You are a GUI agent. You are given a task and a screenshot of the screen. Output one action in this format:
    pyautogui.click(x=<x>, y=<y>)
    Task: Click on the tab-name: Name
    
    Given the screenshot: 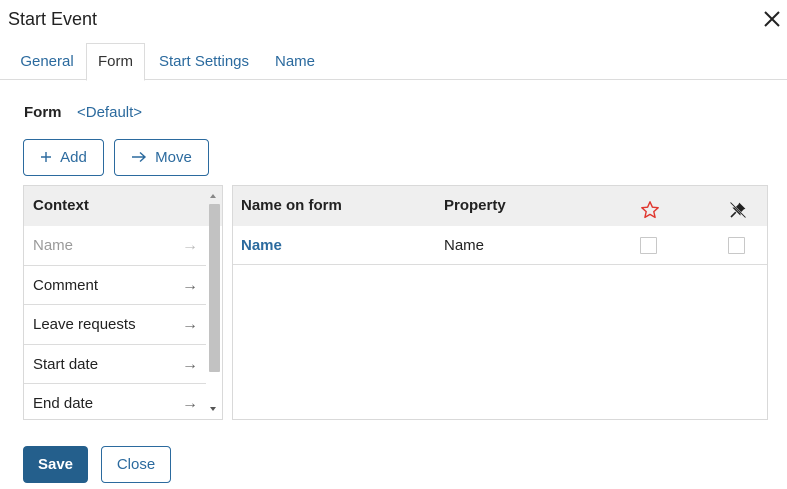 What is the action you would take?
    pyautogui.click(x=295, y=61)
    